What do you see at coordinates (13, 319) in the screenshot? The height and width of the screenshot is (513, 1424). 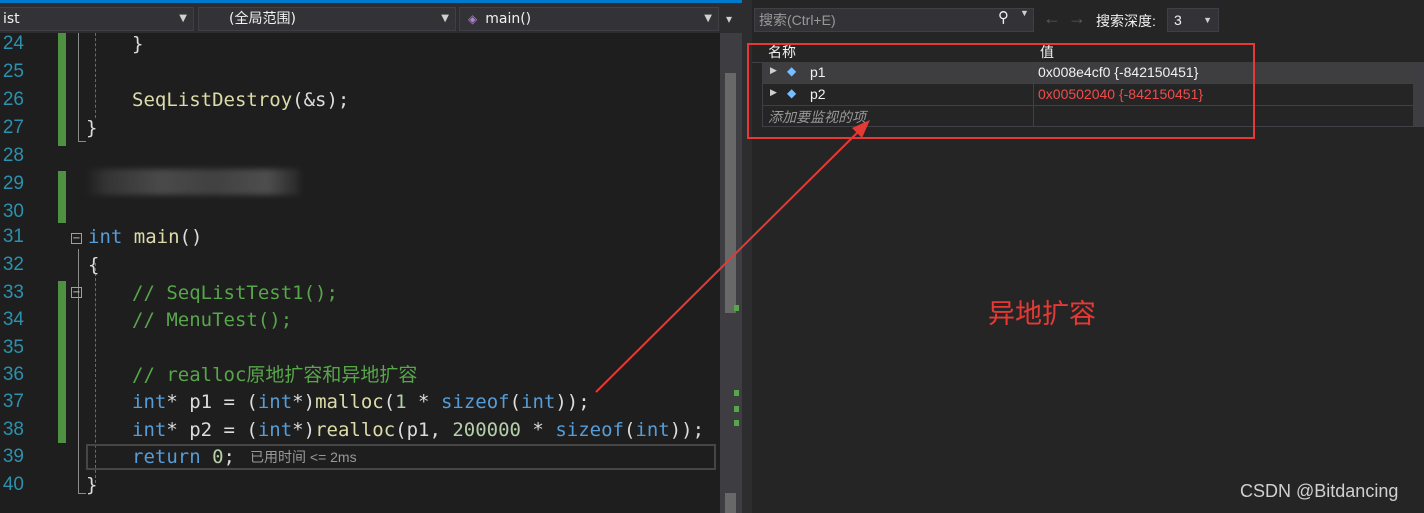 I see `line-number: 34` at bounding box center [13, 319].